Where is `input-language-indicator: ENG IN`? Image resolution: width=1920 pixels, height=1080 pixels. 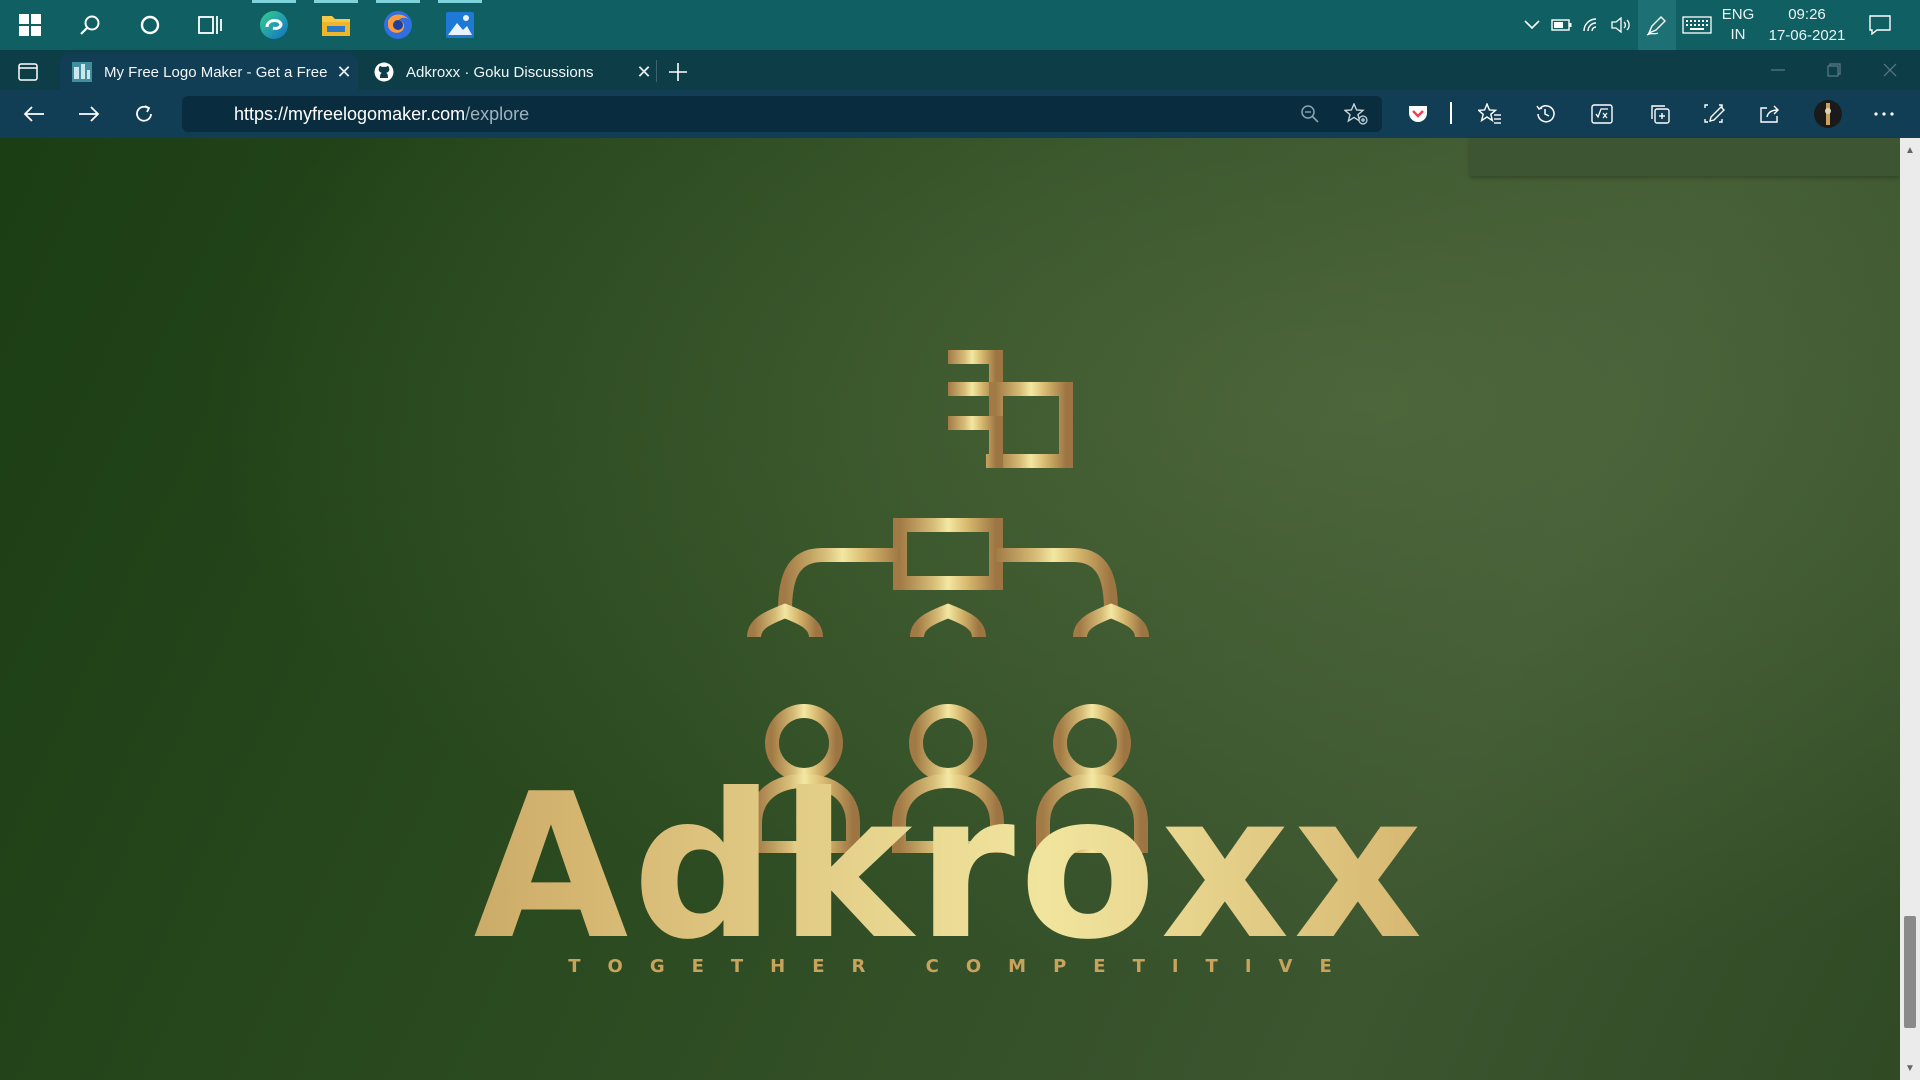 input-language-indicator: ENG IN is located at coordinates (1738, 25).